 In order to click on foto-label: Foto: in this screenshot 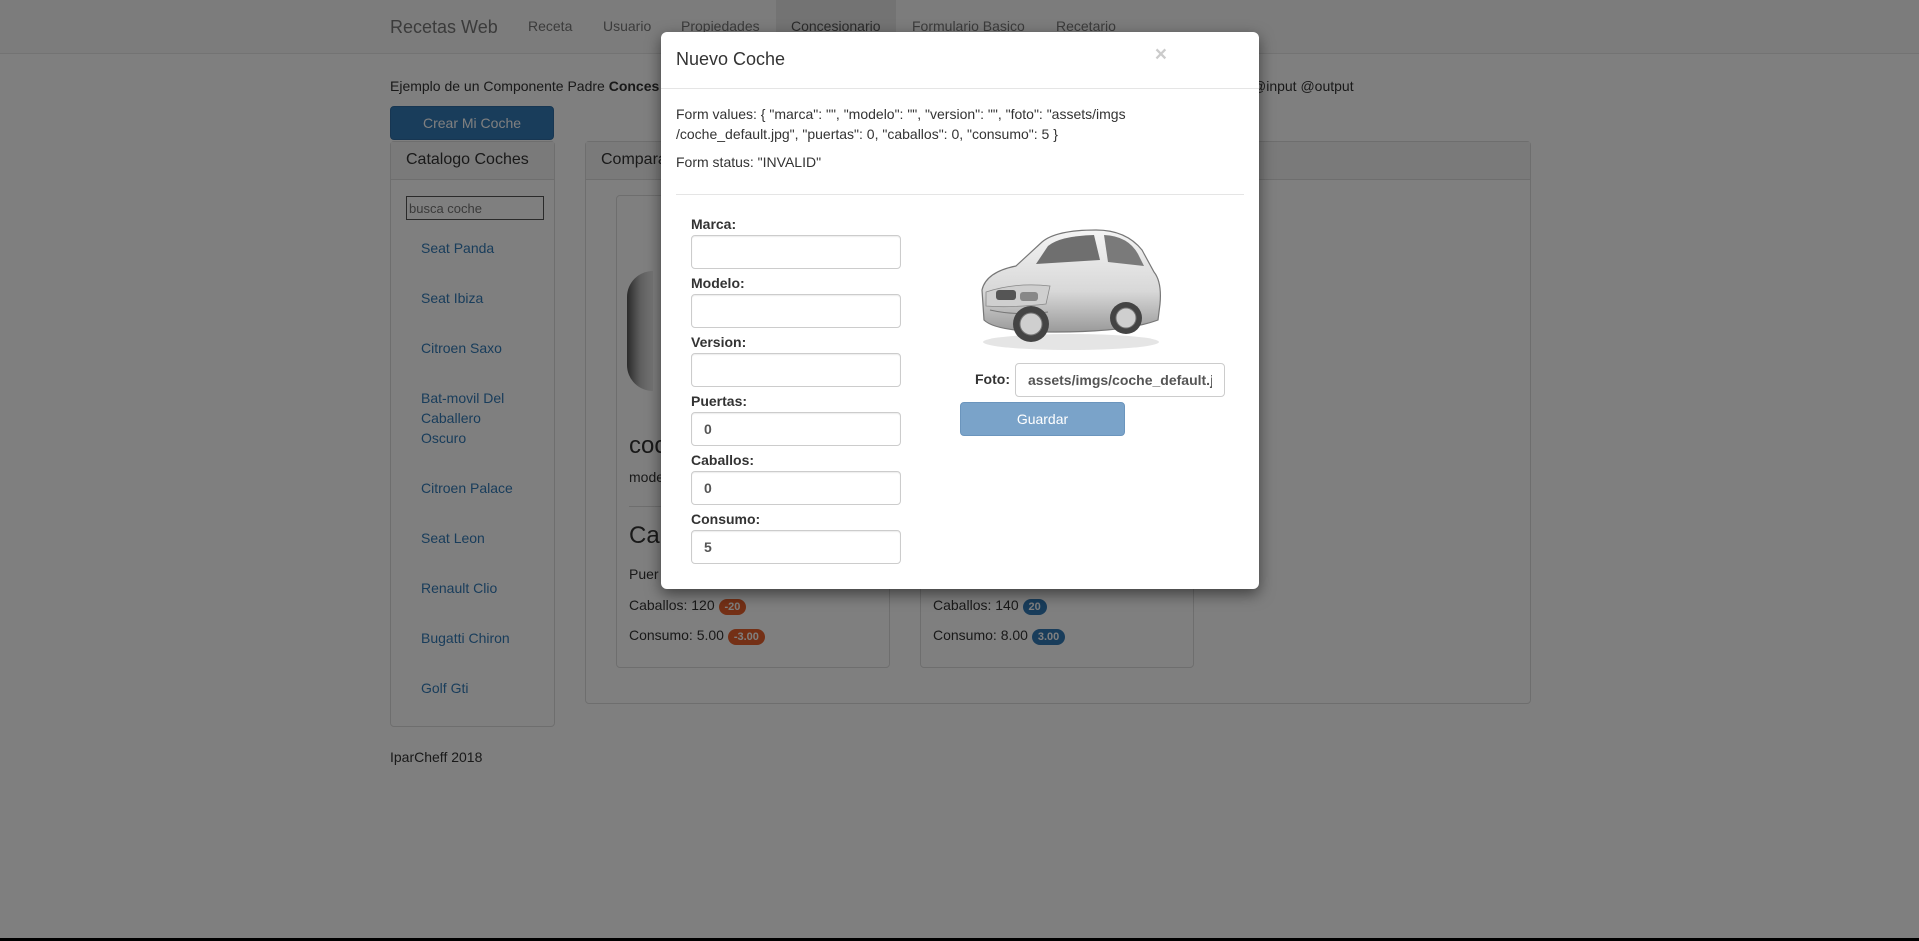, I will do `click(992, 379)`.